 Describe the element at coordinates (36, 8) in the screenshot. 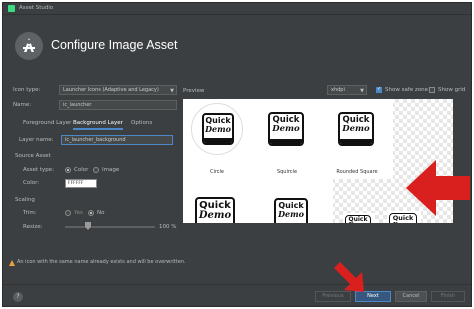

I see `window-title: Asset Studio` at that location.